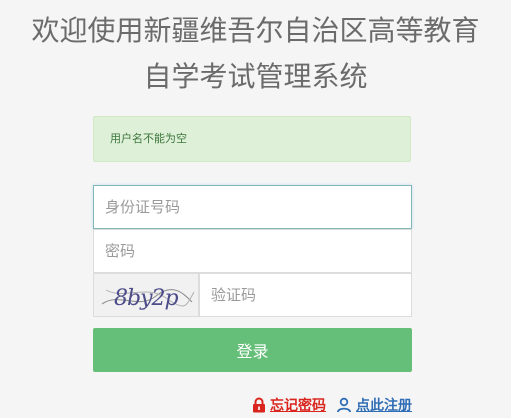 The width and height of the screenshot is (511, 418). What do you see at coordinates (148, 138) in the screenshot?
I see `alert-message: 用户名不能为空` at bounding box center [148, 138].